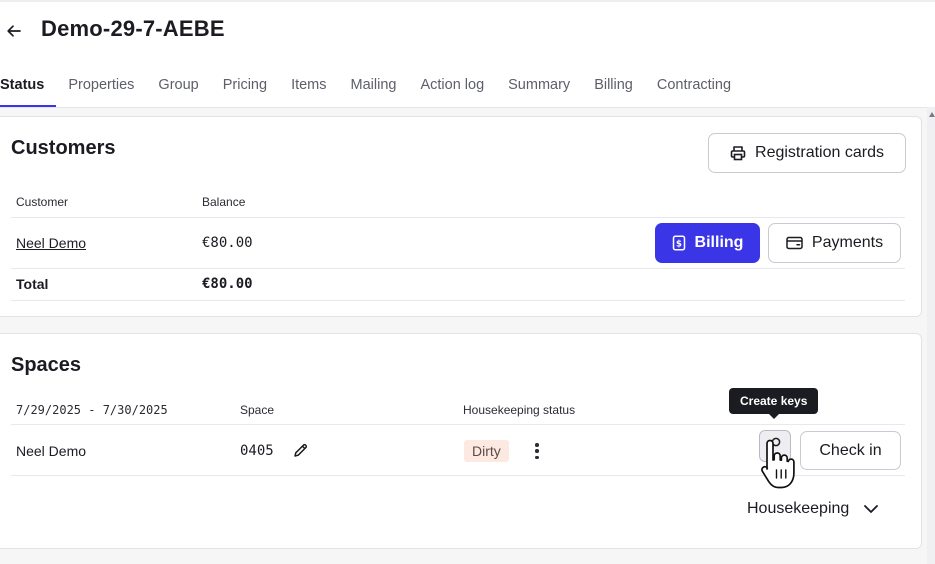  Describe the element at coordinates (871, 509) in the screenshot. I see `chevron-down-icon` at that location.